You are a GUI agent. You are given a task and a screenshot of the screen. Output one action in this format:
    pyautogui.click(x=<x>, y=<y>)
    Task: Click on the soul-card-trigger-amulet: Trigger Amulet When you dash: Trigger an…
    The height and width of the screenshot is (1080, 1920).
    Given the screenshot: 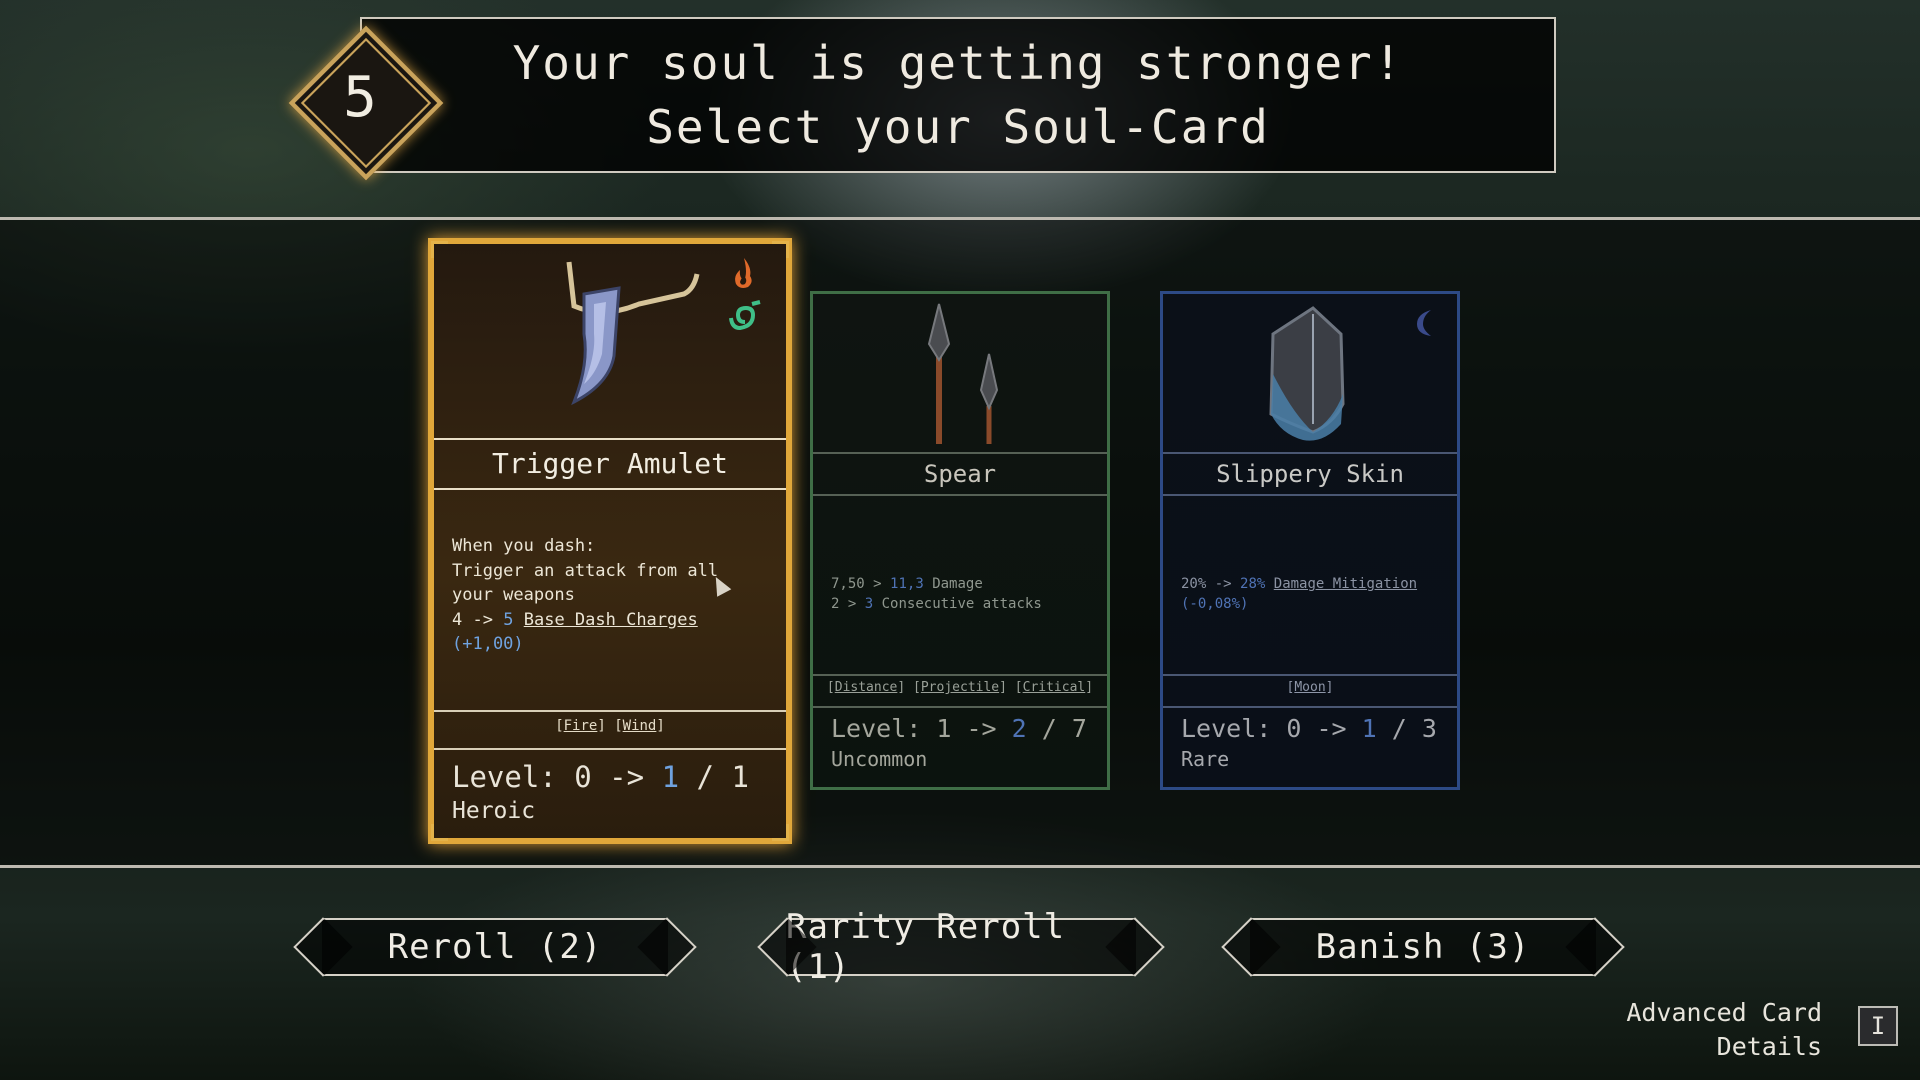 What is the action you would take?
    pyautogui.click(x=610, y=541)
    